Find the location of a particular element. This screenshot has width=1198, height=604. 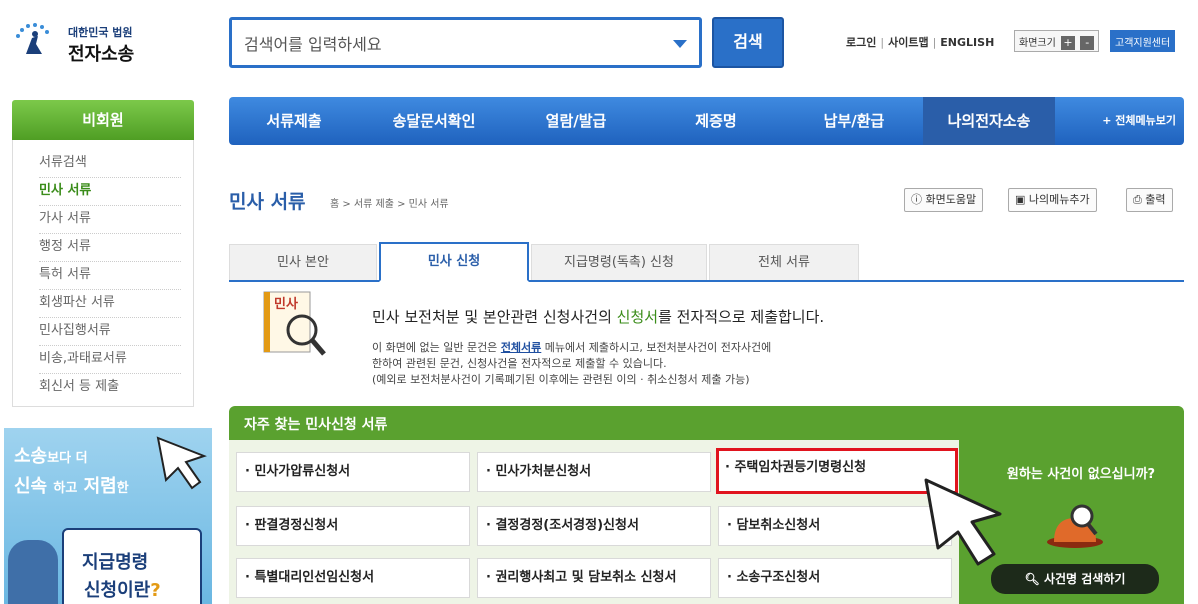

banner-word: 신속 is located at coordinates (31, 486).